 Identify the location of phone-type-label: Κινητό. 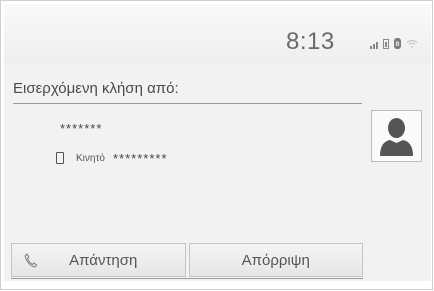
(90, 158).